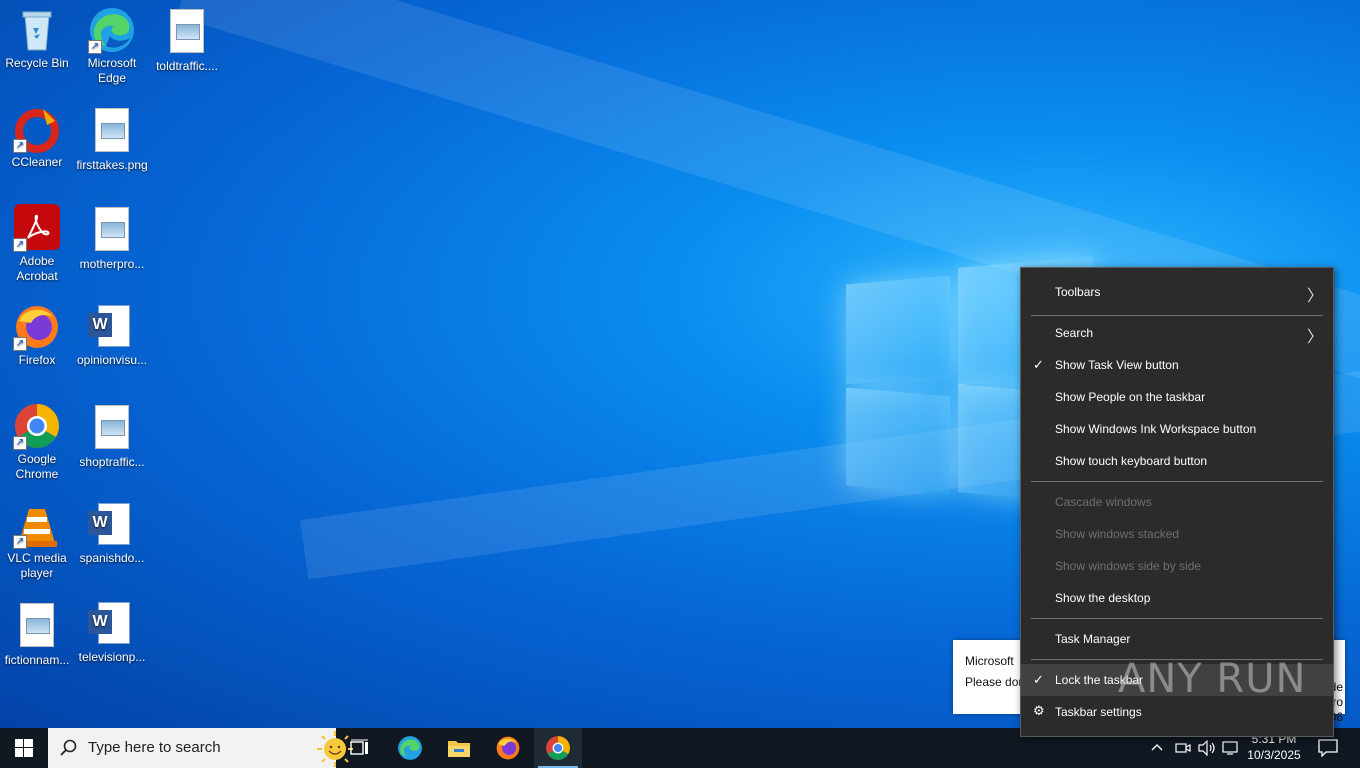 The width and height of the screenshot is (1360, 768). I want to click on chevron-up-icon, so click(1157, 747).